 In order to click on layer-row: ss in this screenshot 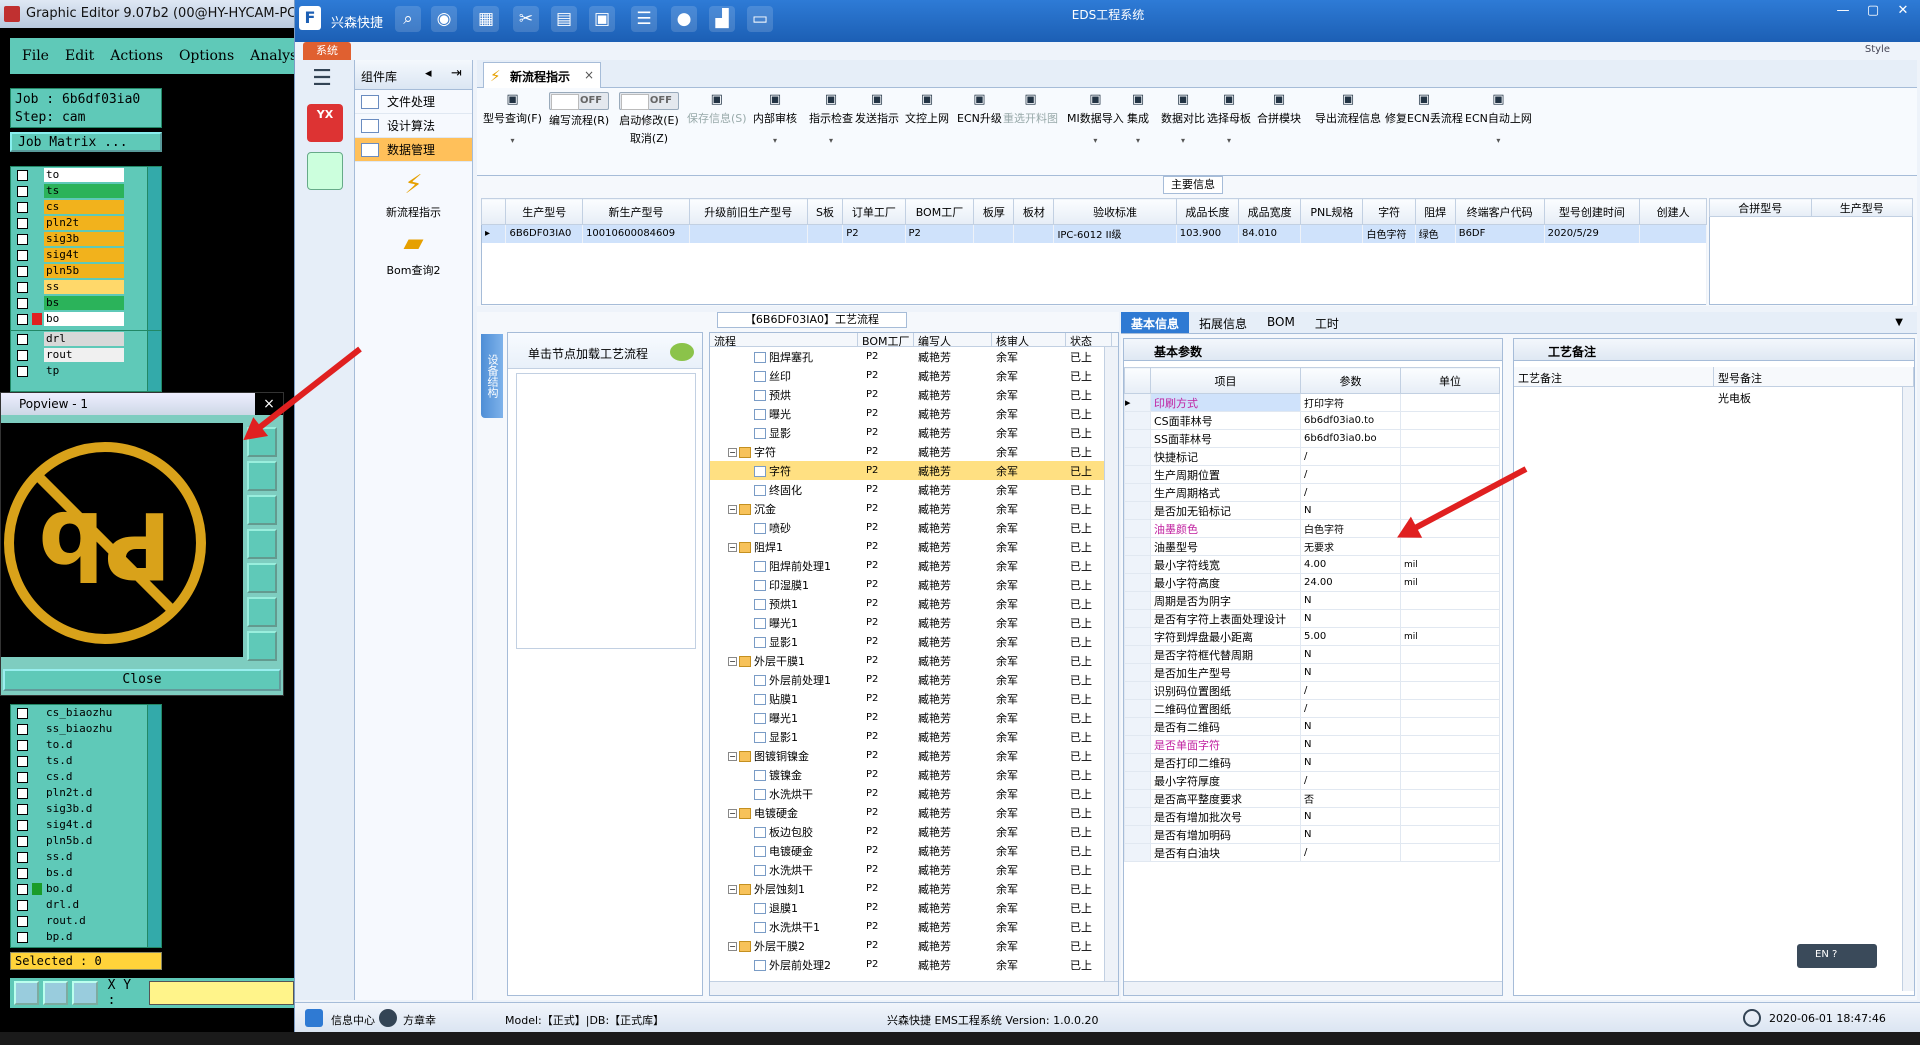, I will do `click(86, 287)`.